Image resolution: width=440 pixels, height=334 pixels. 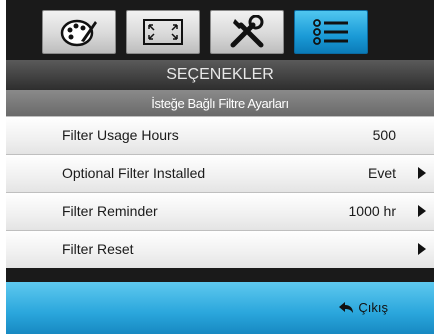 I want to click on palette-icon, so click(x=79, y=32).